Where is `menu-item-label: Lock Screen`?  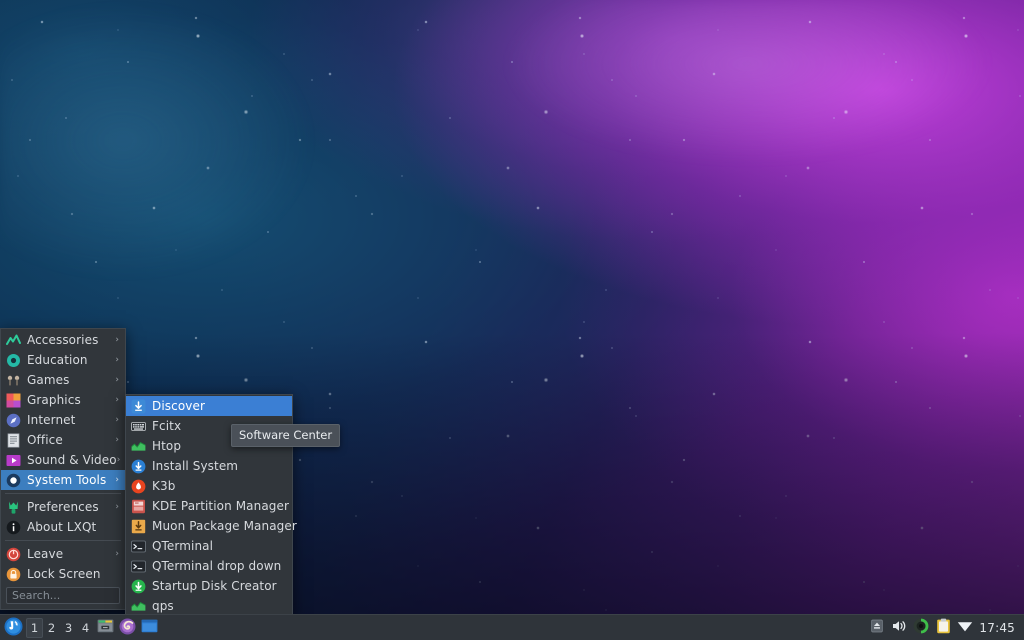 menu-item-label: Lock Screen is located at coordinates (64, 574).